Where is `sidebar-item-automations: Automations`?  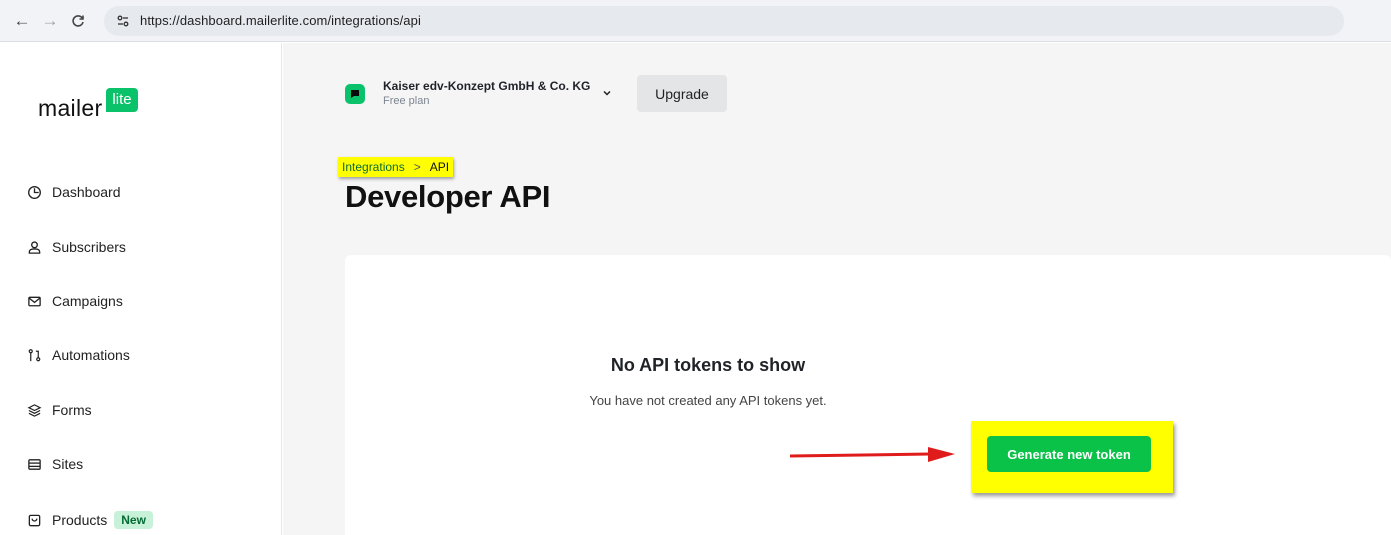 sidebar-item-automations: Automations is located at coordinates (78, 355).